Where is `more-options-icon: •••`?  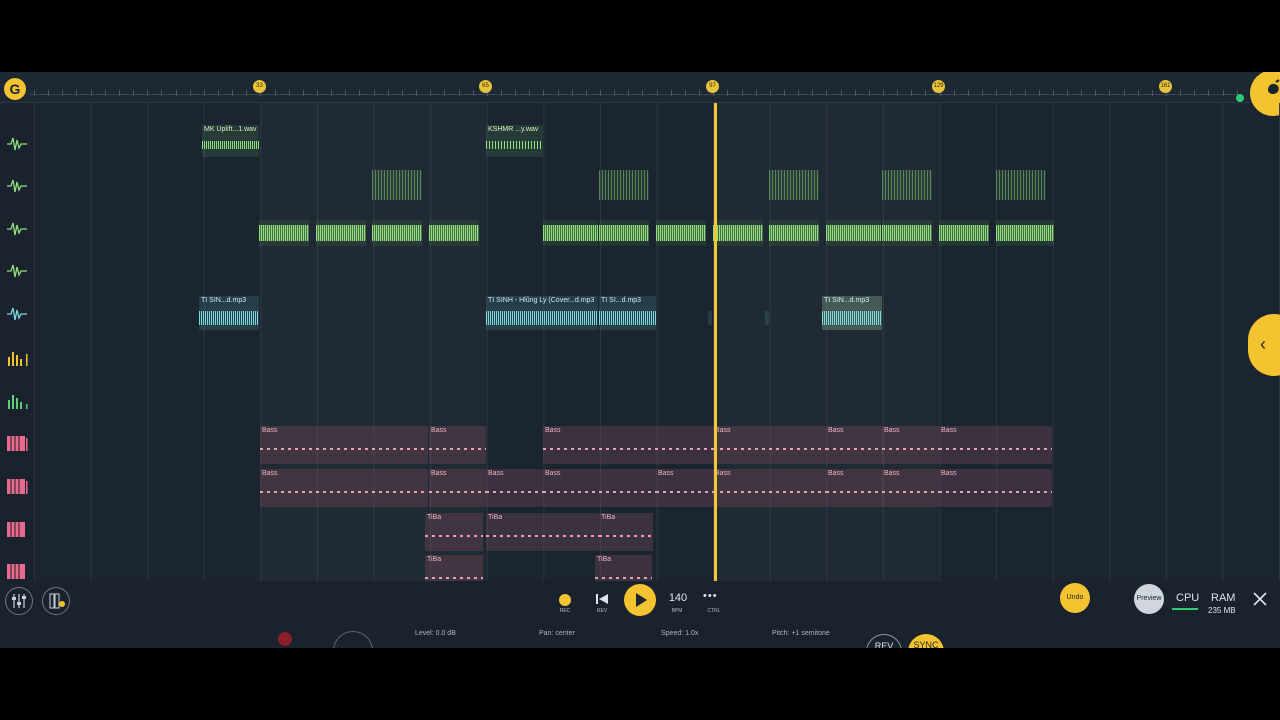 more-options-icon: ••• is located at coordinates (710, 596).